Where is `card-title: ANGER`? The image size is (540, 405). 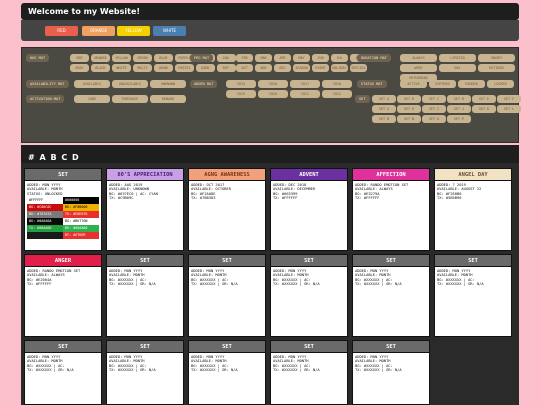
card-title: ANGER is located at coordinates (63, 261).